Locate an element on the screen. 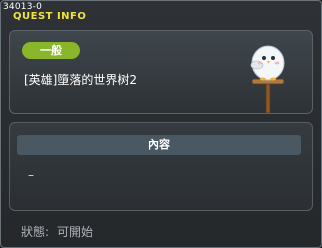  quest-type-badge: 一般 is located at coordinates (51, 50).